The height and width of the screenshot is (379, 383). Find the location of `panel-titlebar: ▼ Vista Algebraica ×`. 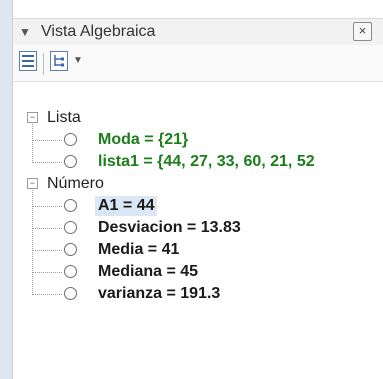

panel-titlebar: ▼ Vista Algebraica × is located at coordinates (198, 32).